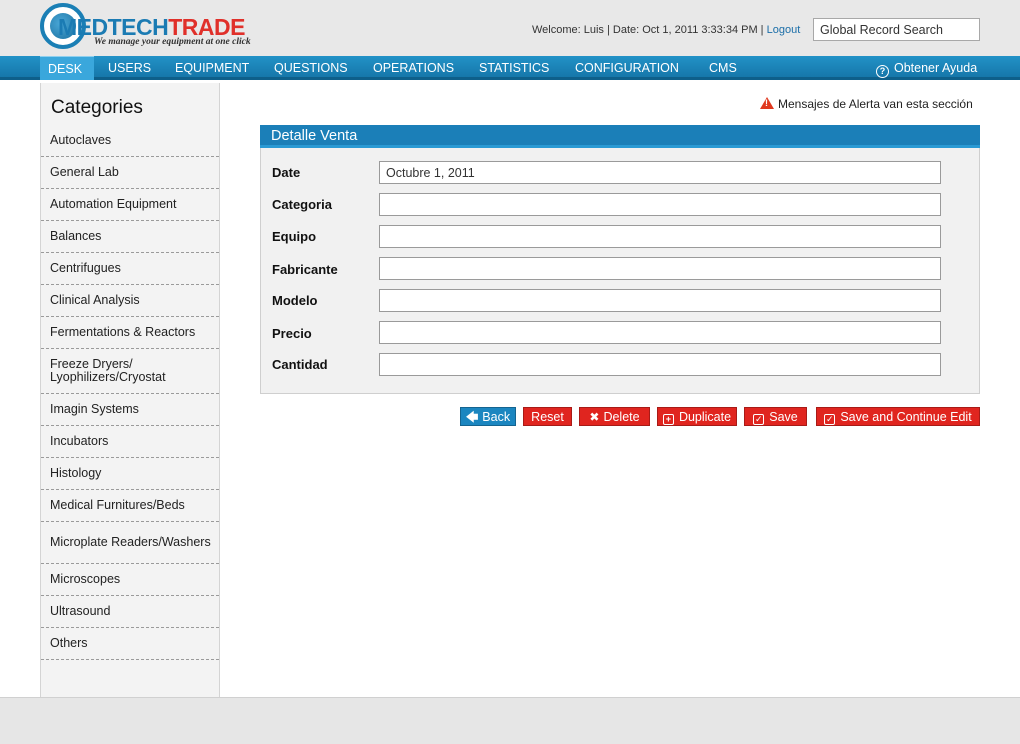 The height and width of the screenshot is (744, 1020). I want to click on panel-title: Detalle Venta, so click(620, 136).